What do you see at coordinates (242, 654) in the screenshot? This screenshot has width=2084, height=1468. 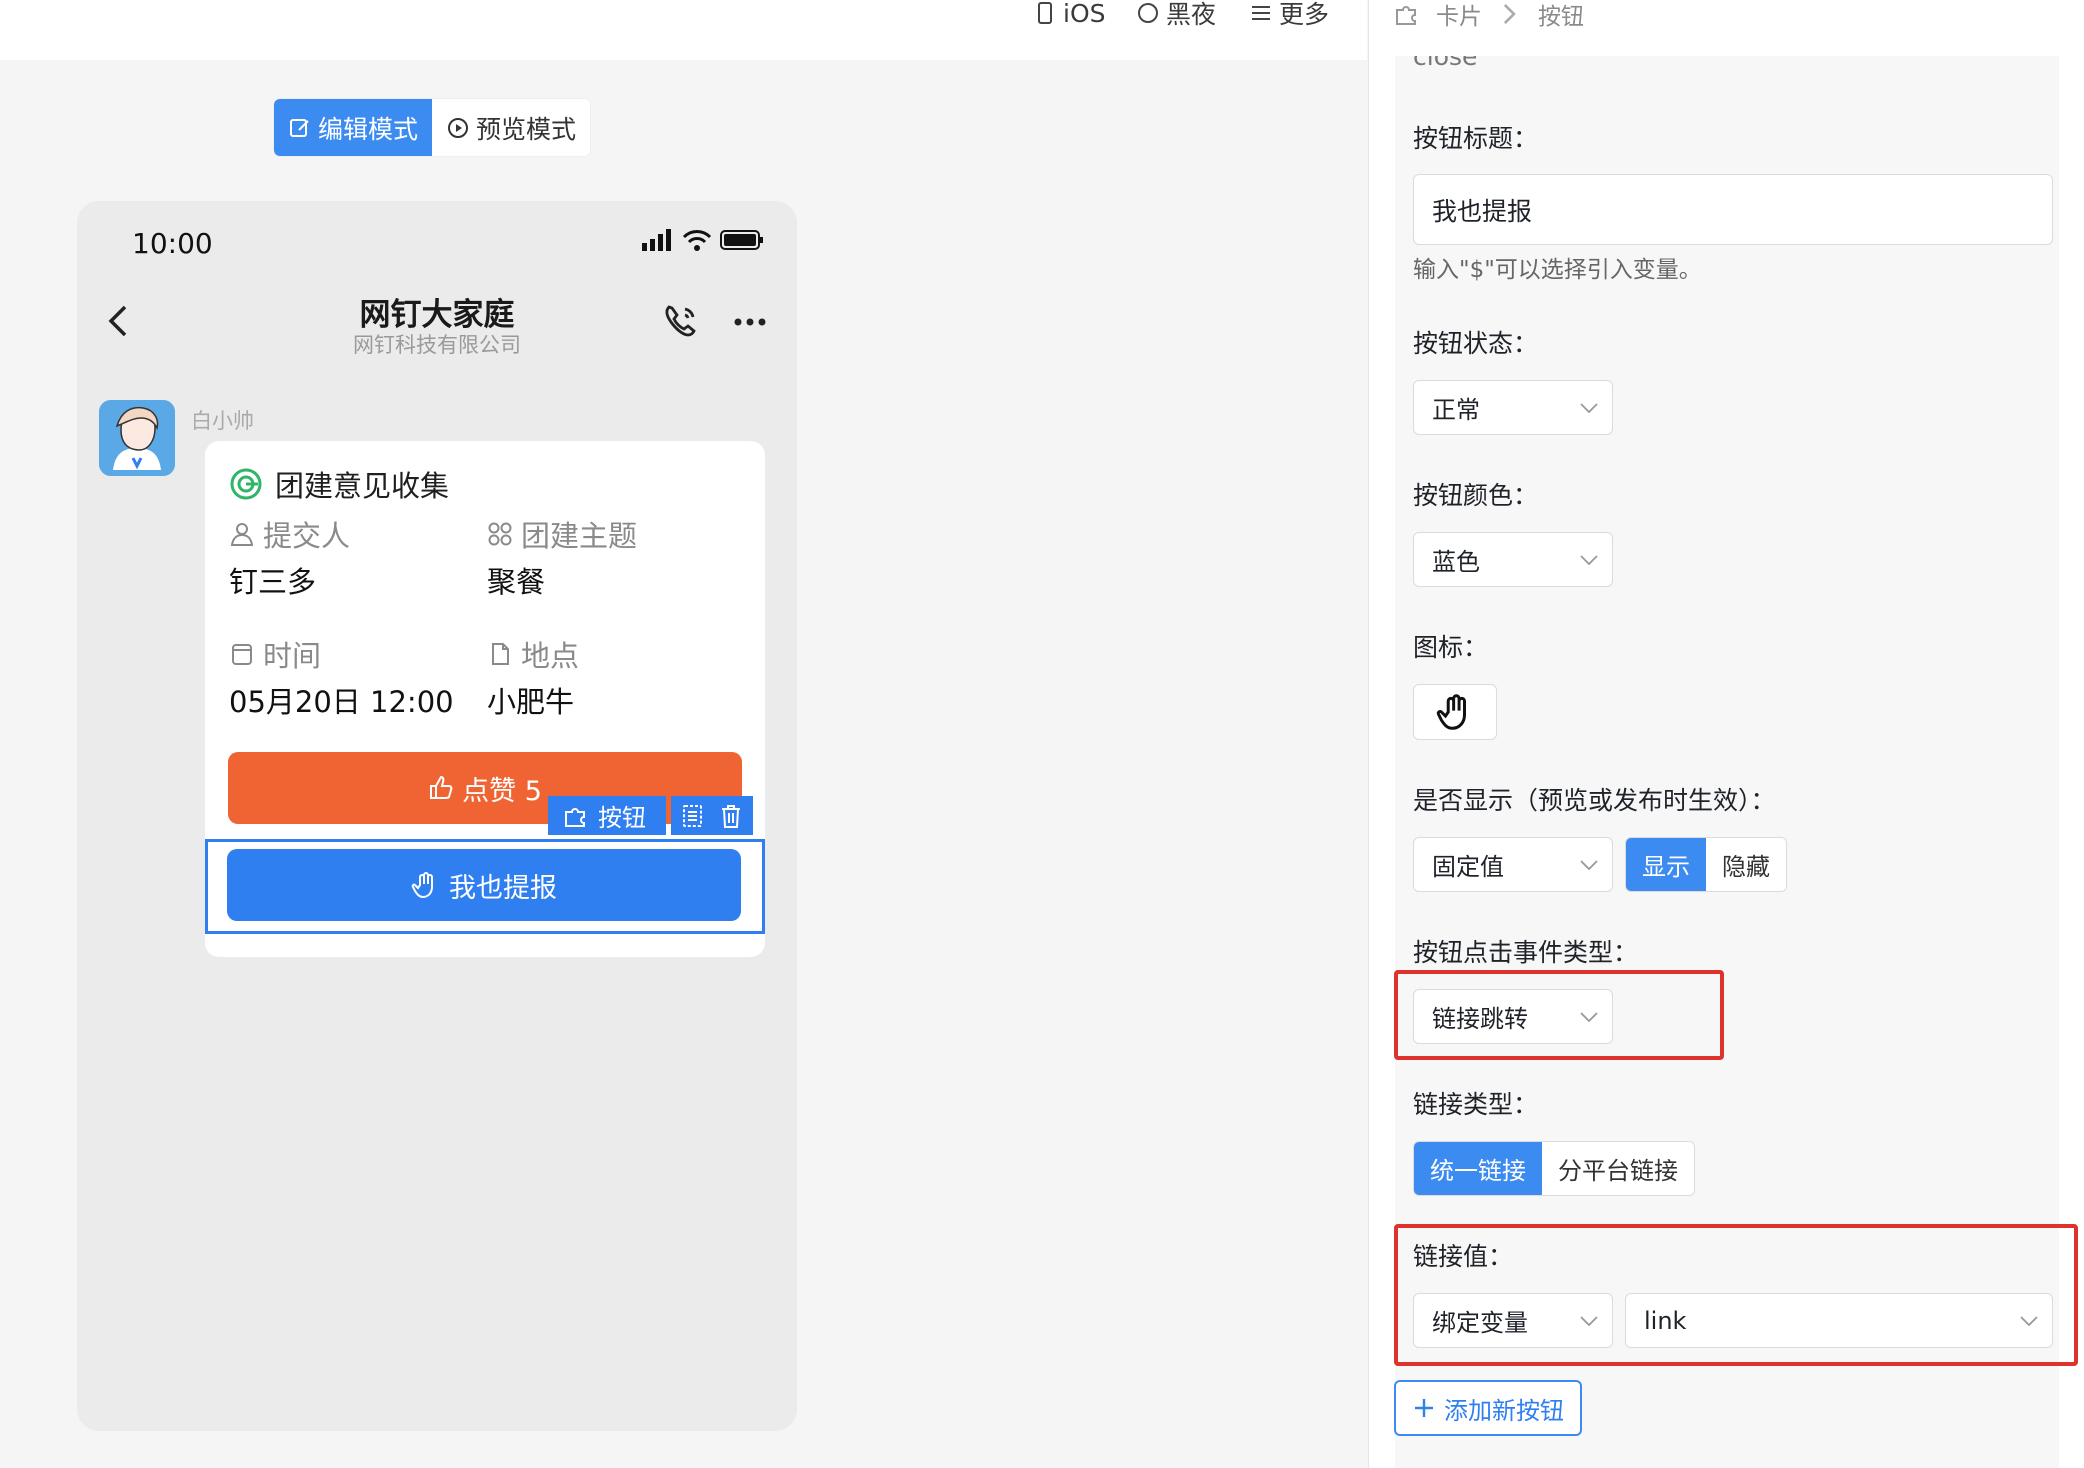 I see `calendar-icon` at bounding box center [242, 654].